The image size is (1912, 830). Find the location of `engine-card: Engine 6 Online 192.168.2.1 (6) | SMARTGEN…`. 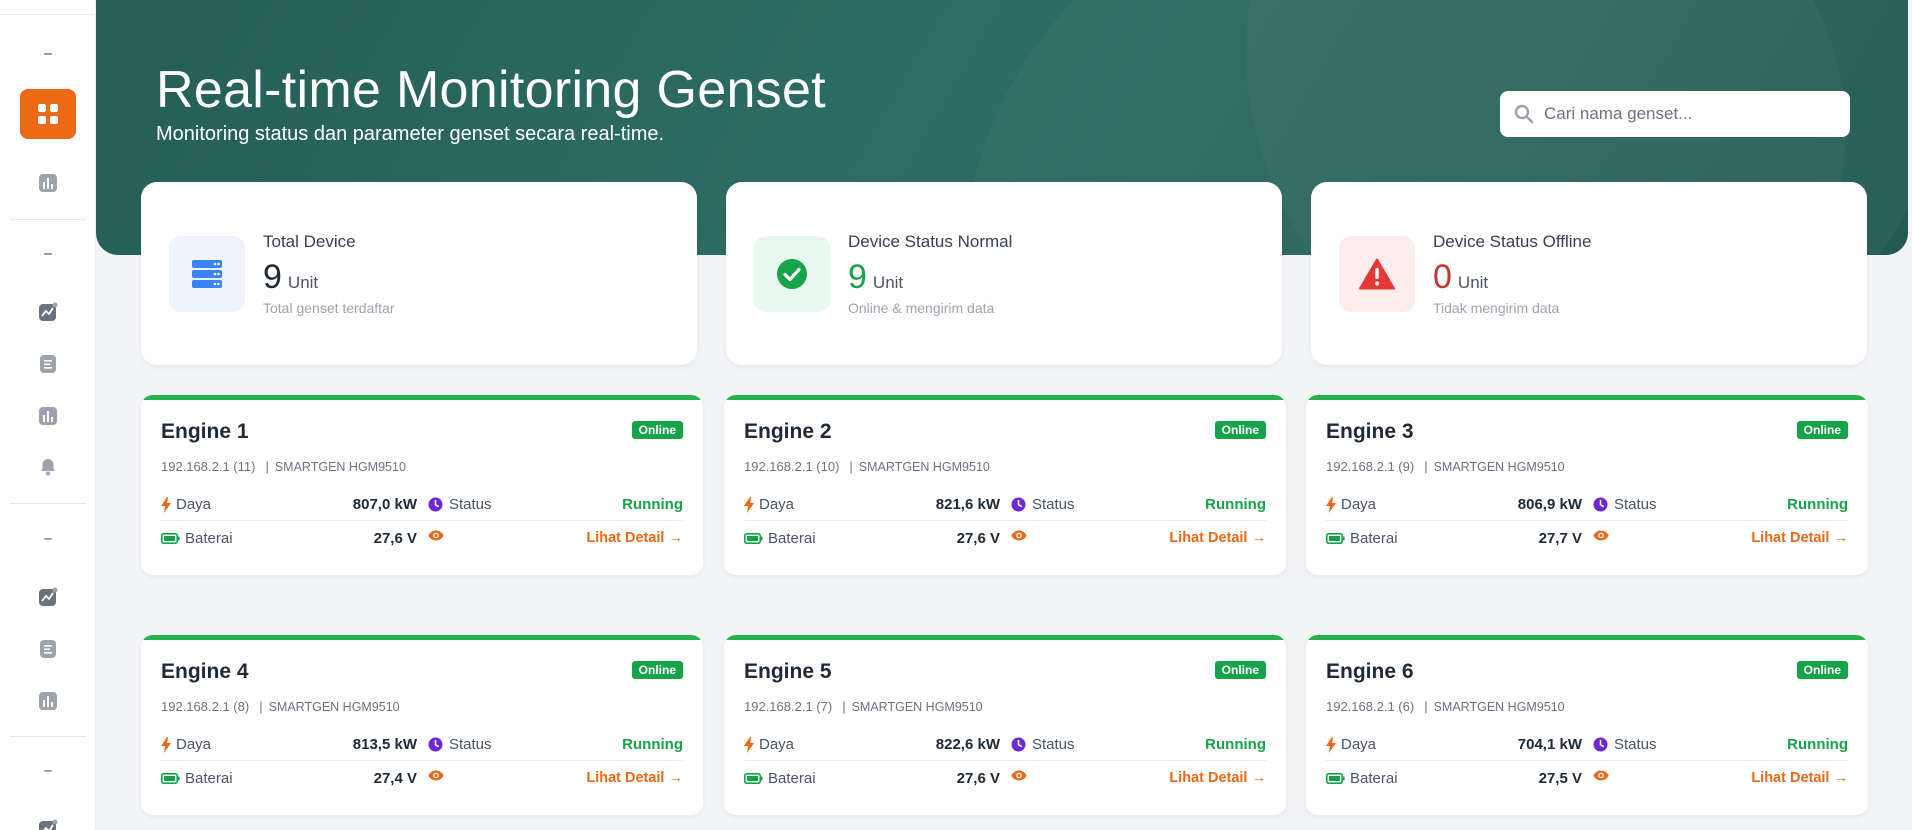

engine-card: Engine 6 Online 192.168.2.1 (6) | SMARTGEN… is located at coordinates (1587, 725).